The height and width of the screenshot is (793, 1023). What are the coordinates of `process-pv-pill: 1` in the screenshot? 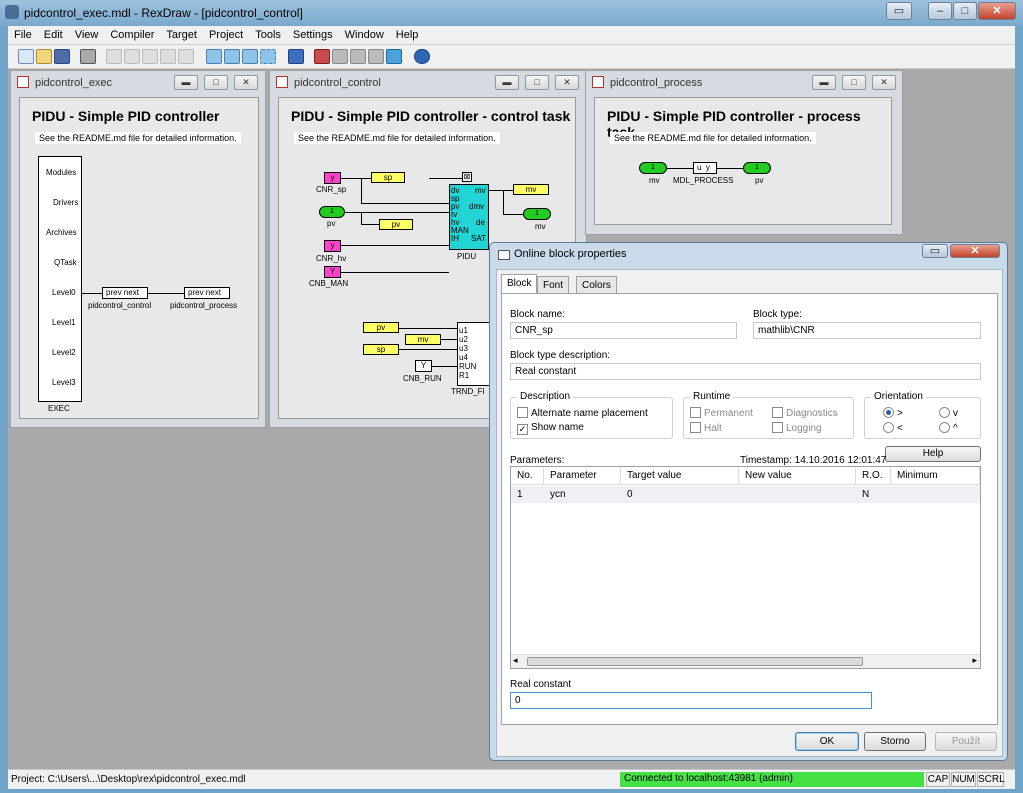 It's located at (757, 168).